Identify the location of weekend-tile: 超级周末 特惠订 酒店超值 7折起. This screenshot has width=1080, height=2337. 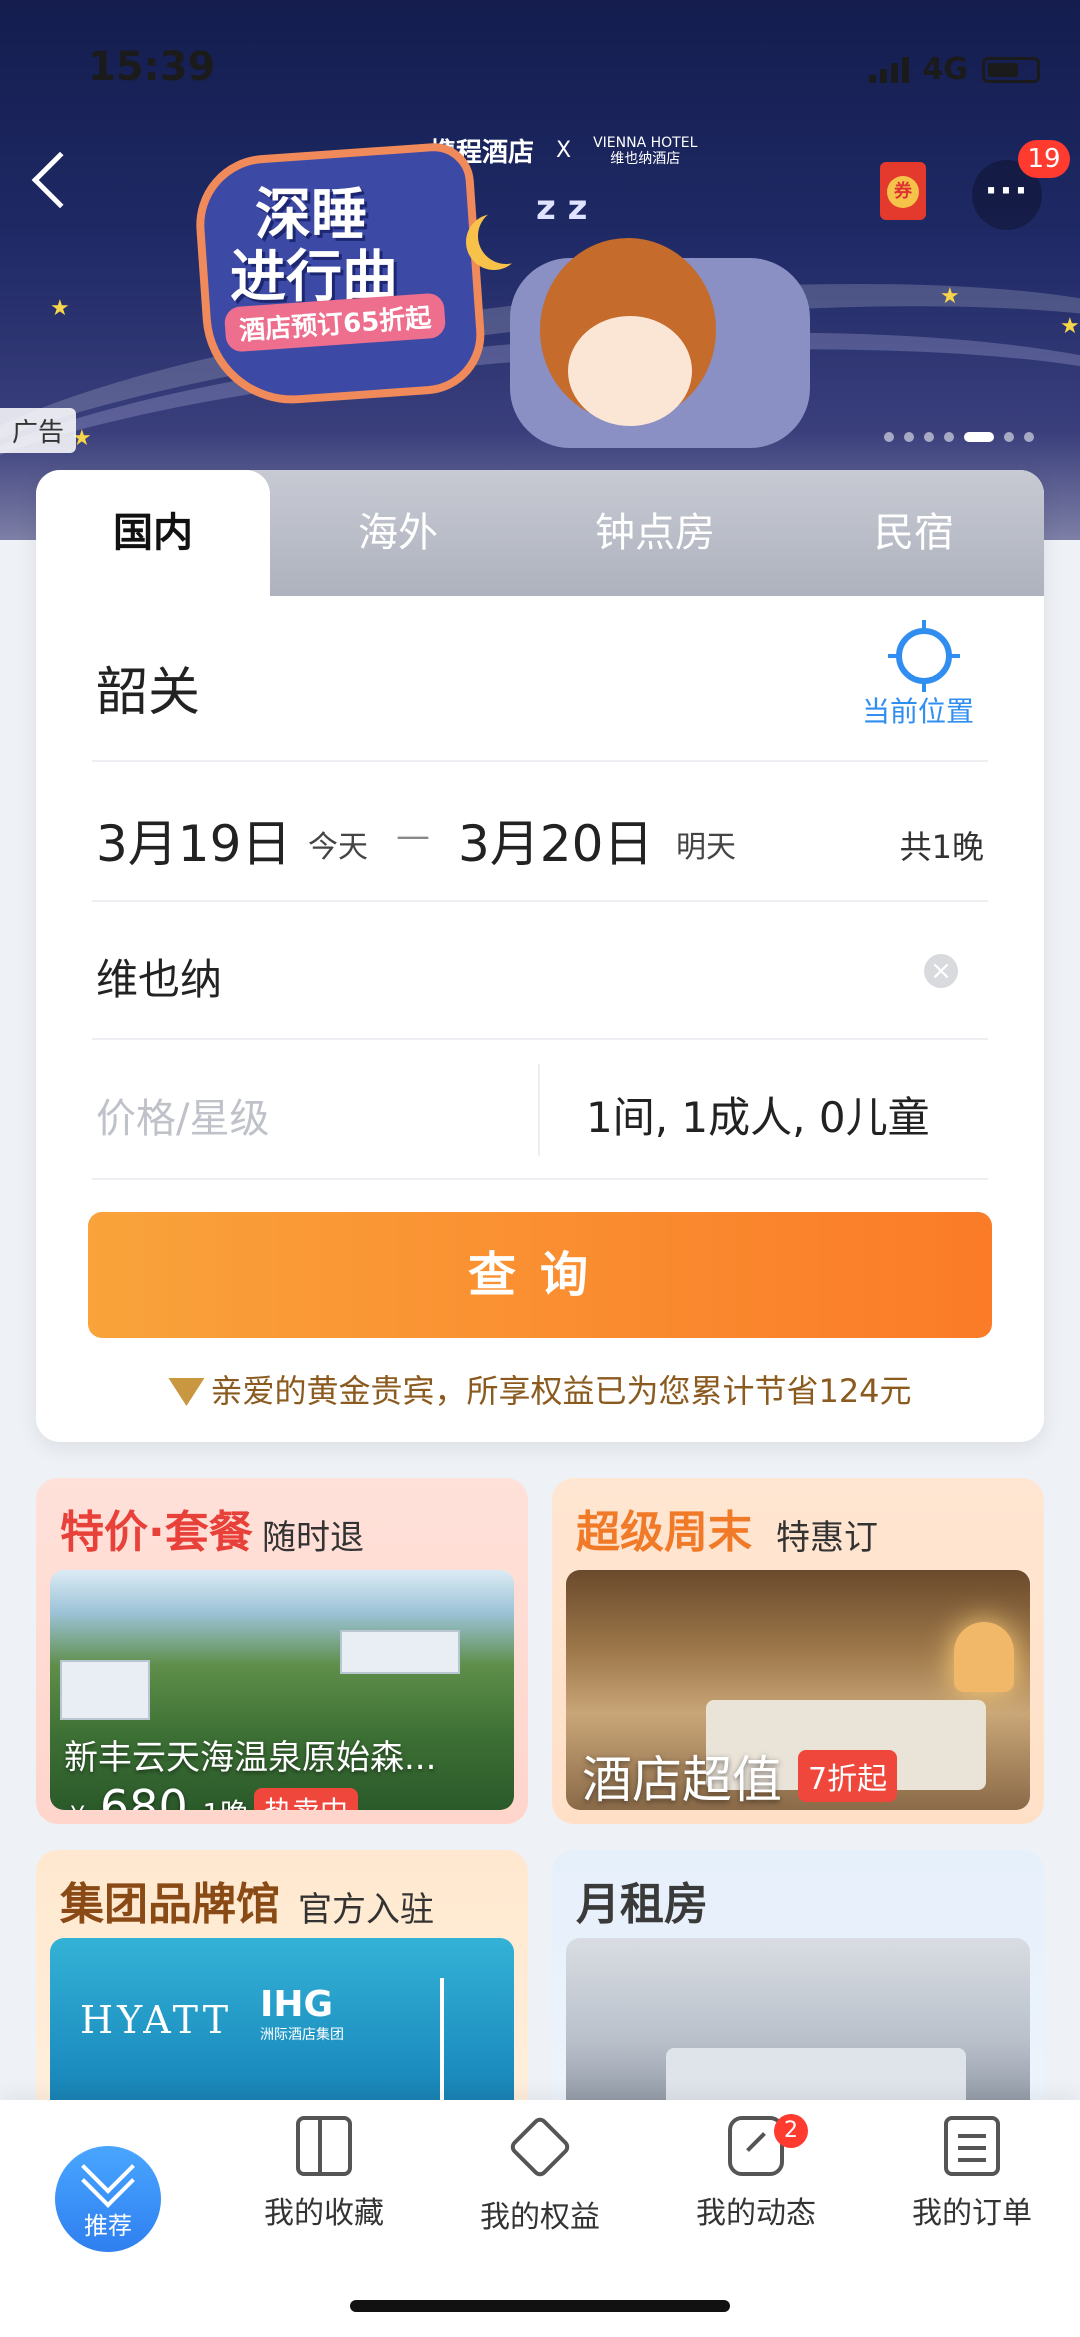
(798, 1651).